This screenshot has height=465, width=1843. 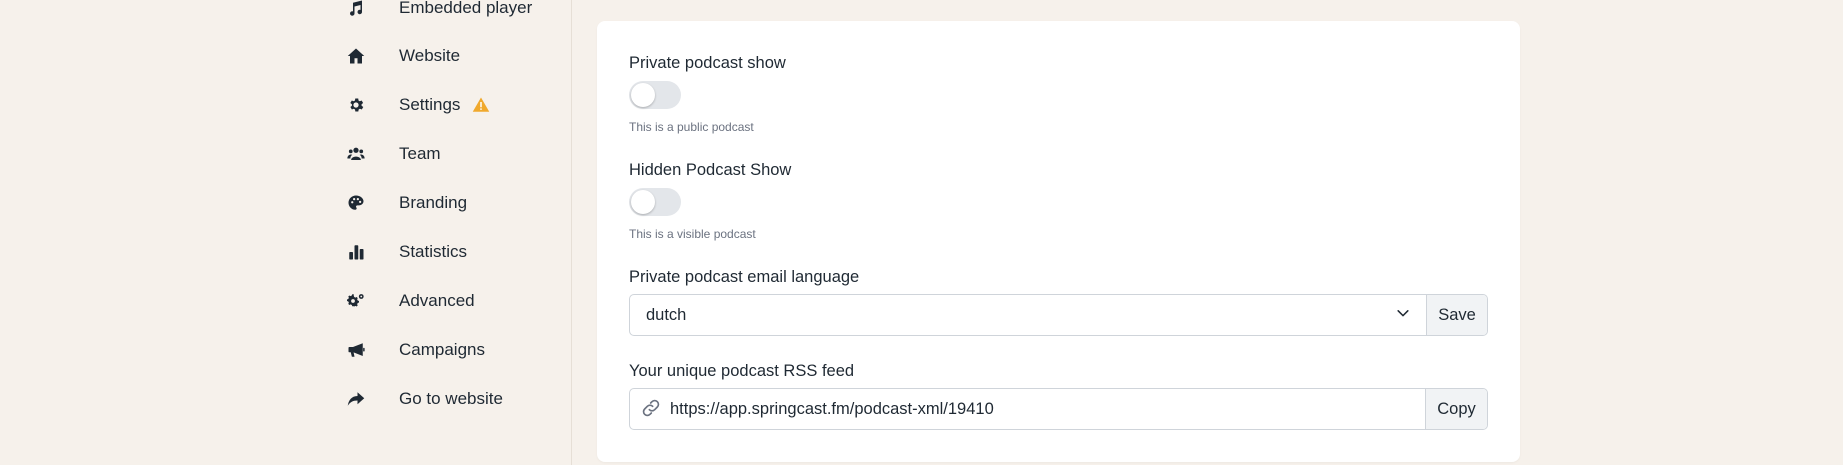 I want to click on sidebar-item-team: Team, so click(x=393, y=154).